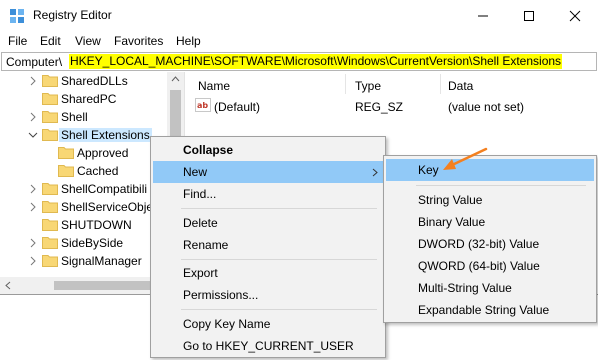 The image size is (598, 360). Describe the element at coordinates (175, 79) in the screenshot. I see `scroll-up-icon` at that location.